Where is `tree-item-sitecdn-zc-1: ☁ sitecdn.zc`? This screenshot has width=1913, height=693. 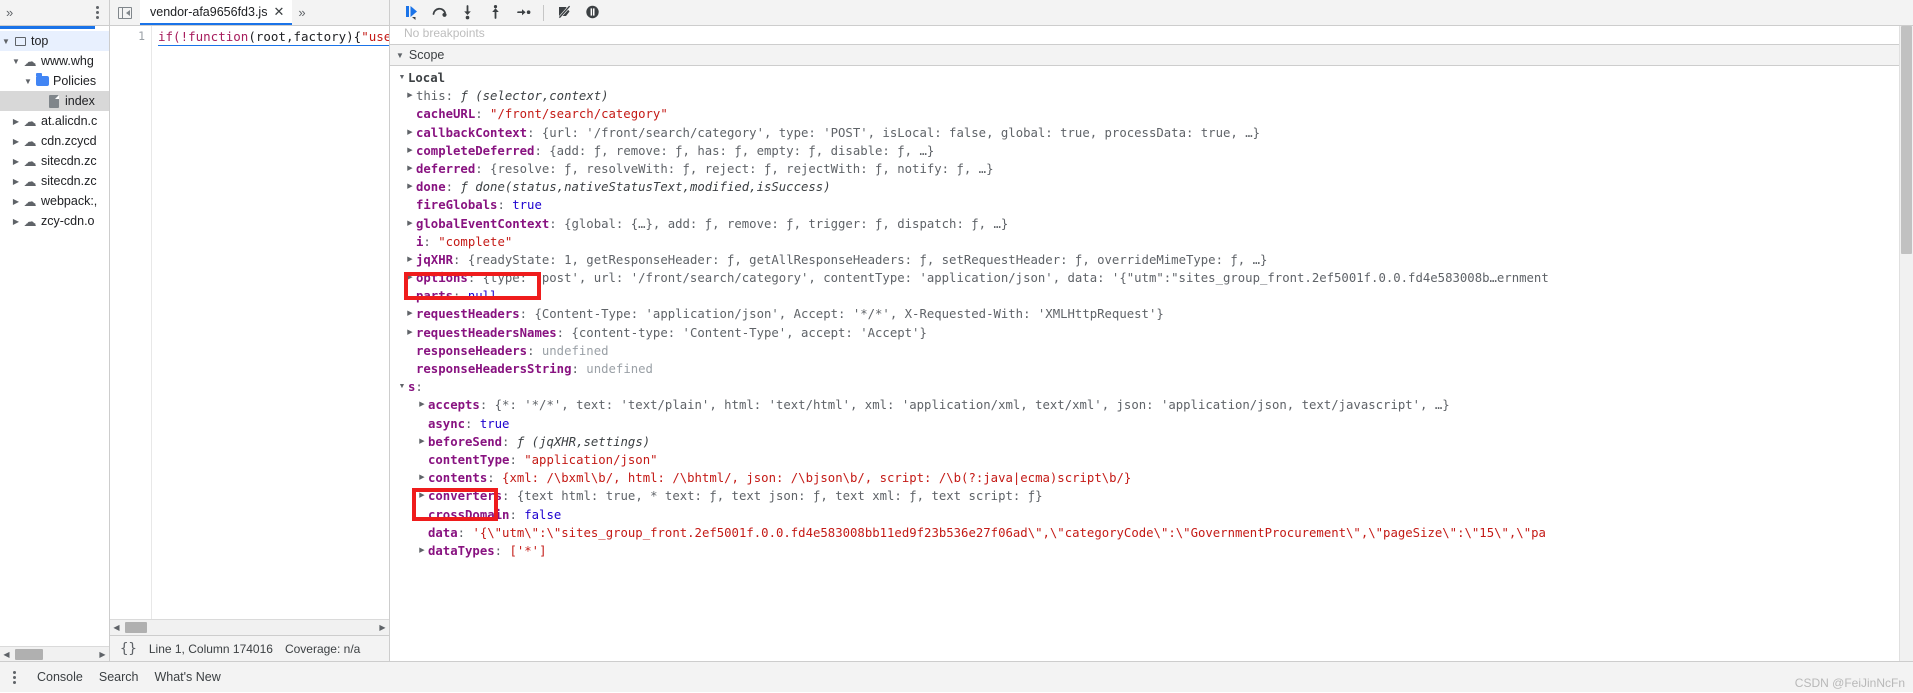 tree-item-sitecdn-zc-1: ☁ sitecdn.zc is located at coordinates (54, 161).